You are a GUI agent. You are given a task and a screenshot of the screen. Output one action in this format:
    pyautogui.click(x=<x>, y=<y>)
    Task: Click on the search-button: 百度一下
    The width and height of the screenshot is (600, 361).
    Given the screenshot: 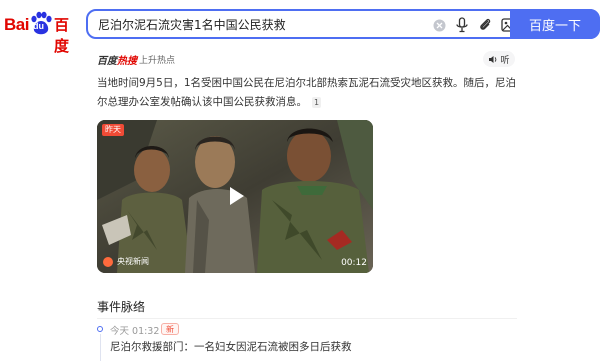 What is the action you would take?
    pyautogui.click(x=555, y=24)
    